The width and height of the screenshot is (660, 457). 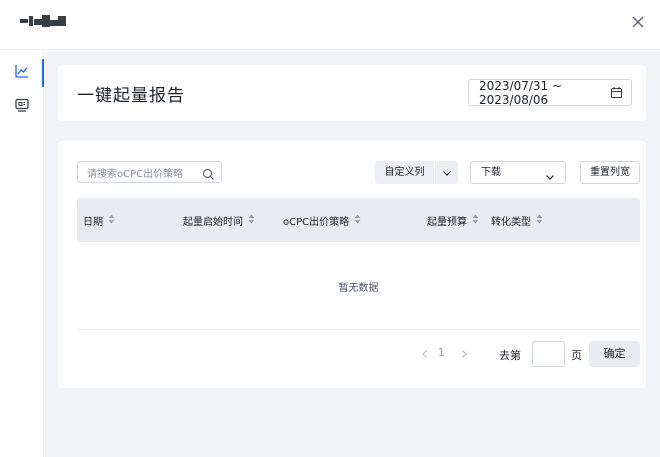 What do you see at coordinates (219, 220) in the screenshot?
I see `column-header-start-time: 起量启始时间` at bounding box center [219, 220].